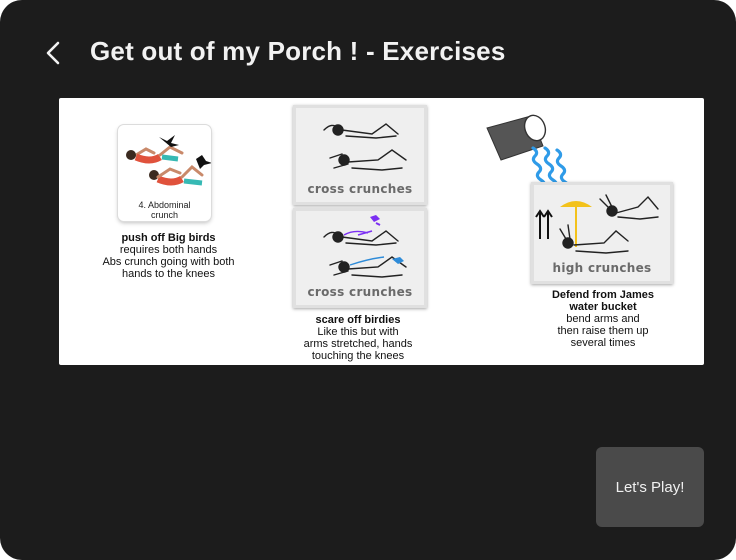 The height and width of the screenshot is (560, 736). What do you see at coordinates (358, 344) in the screenshot?
I see `middle-line-2: arms stretched, hands` at bounding box center [358, 344].